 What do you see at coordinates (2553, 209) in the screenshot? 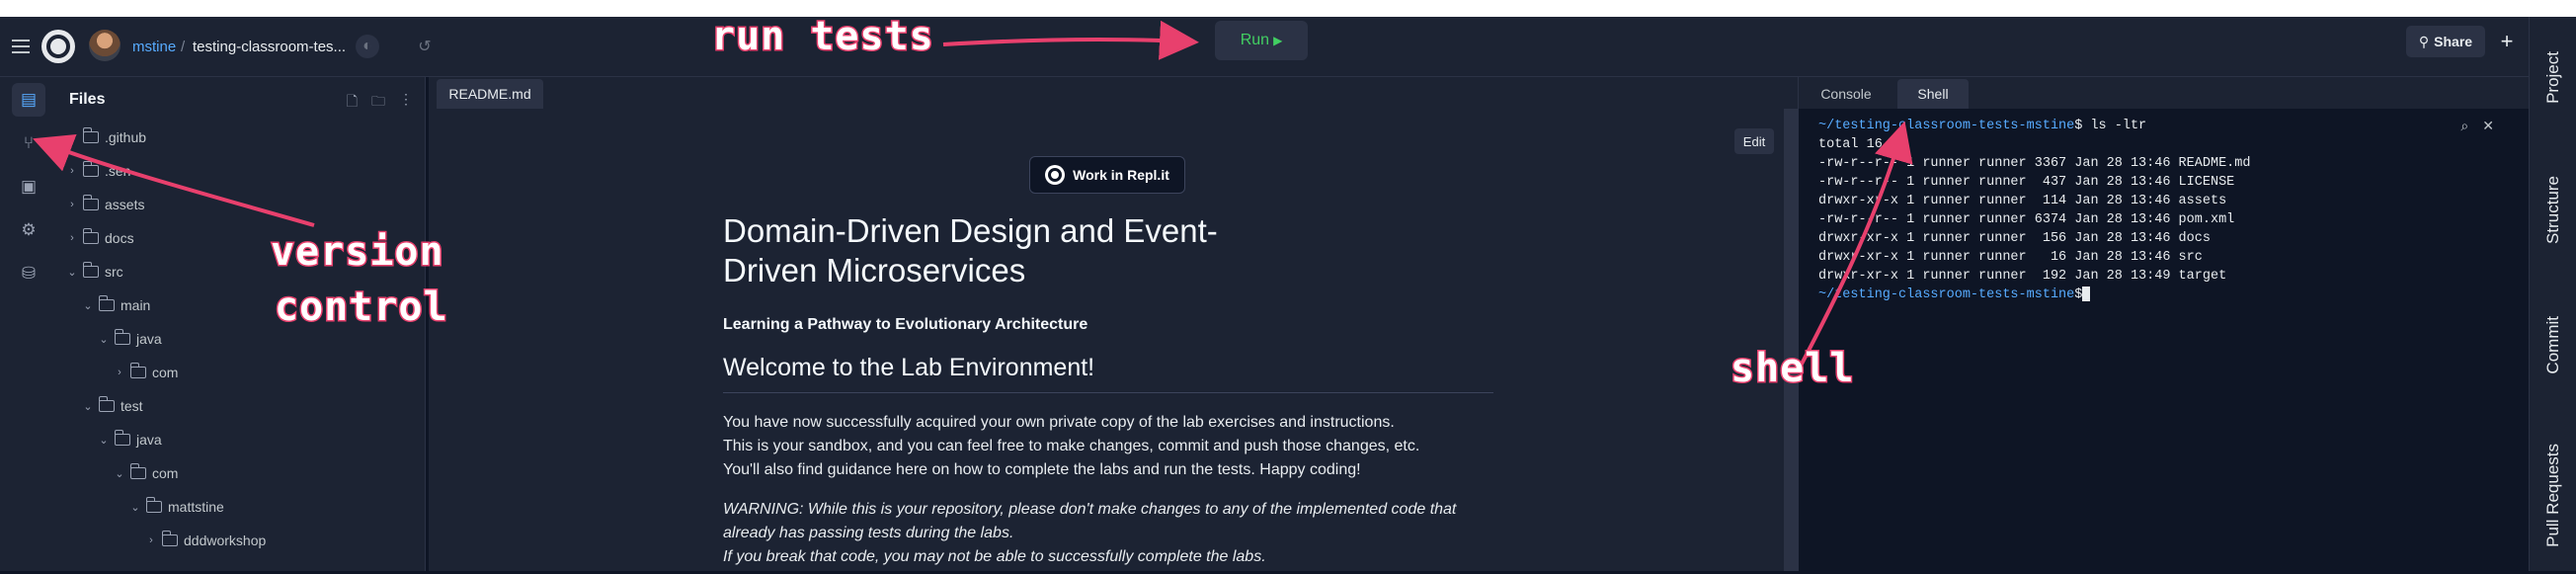
I see `tab-structure: Structure` at bounding box center [2553, 209].